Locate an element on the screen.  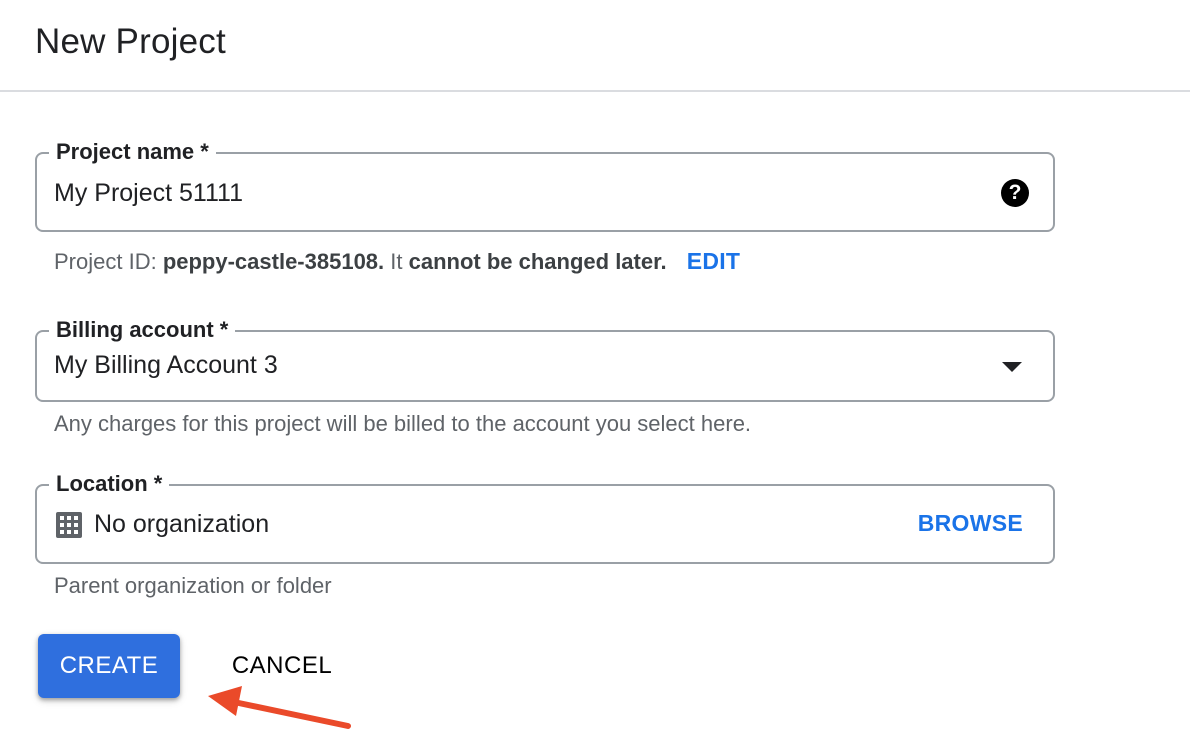
question-circle-icon: ? is located at coordinates (1015, 193).